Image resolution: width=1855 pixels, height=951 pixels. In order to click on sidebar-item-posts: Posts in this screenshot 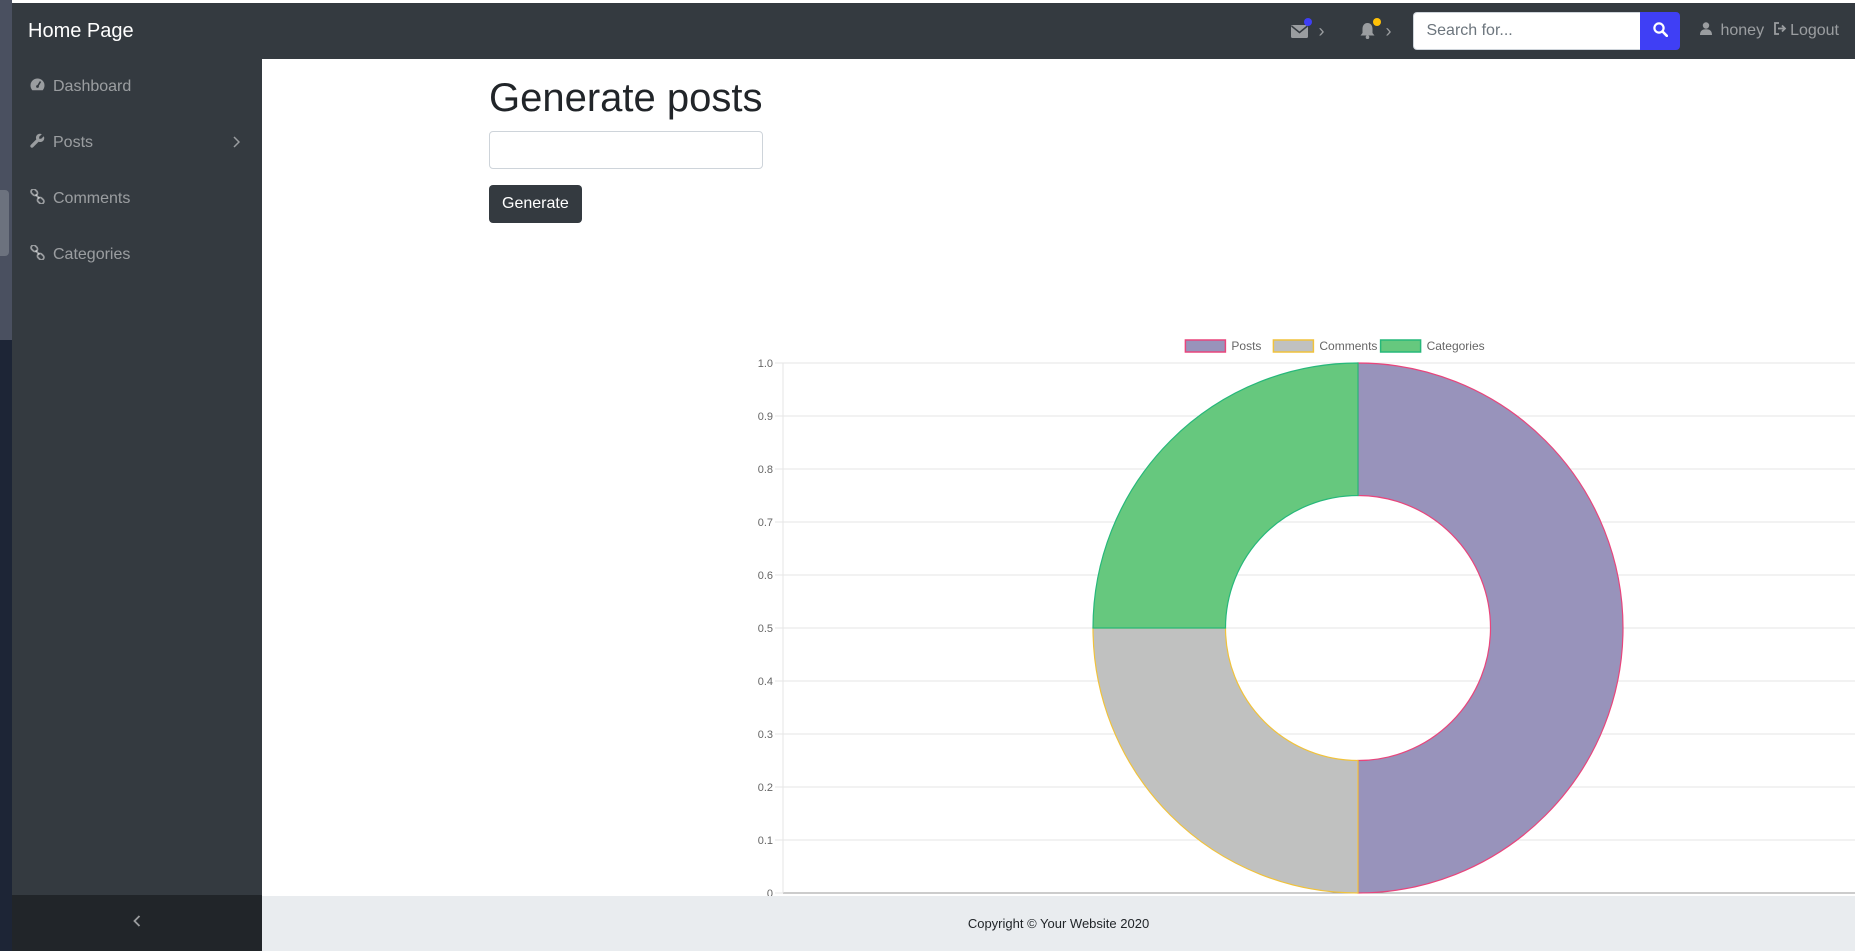, I will do `click(137, 143)`.